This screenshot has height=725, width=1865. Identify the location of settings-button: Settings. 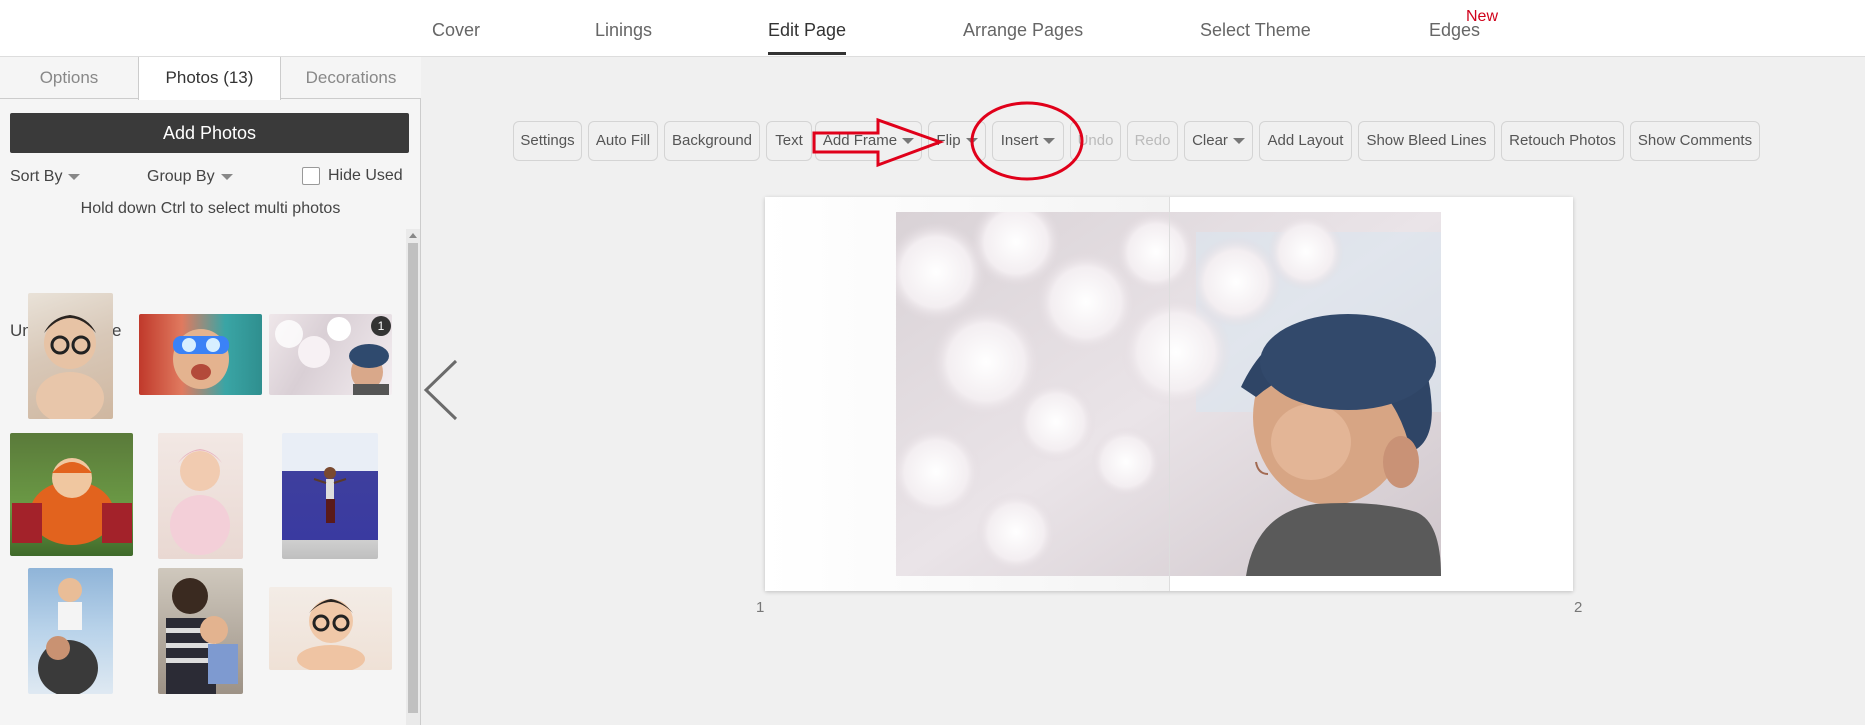
(547, 141).